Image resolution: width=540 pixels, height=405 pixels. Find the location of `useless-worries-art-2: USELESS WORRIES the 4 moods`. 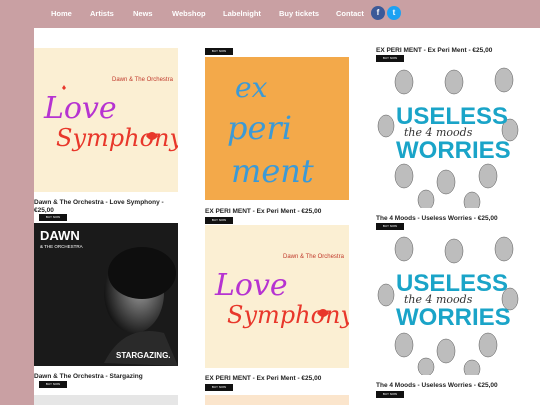

useless-worries-art-2: USELESS WORRIES the 4 moods is located at coordinates (448, 305).